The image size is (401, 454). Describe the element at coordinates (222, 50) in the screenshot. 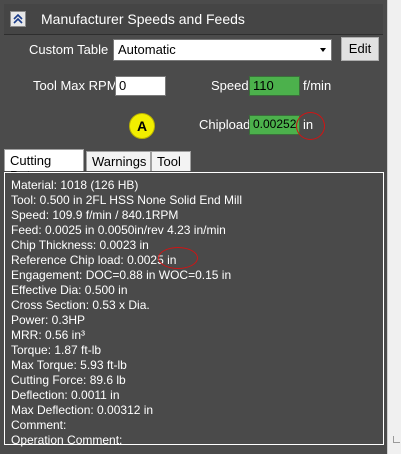

I see `custom-table-select: Automatic` at that location.